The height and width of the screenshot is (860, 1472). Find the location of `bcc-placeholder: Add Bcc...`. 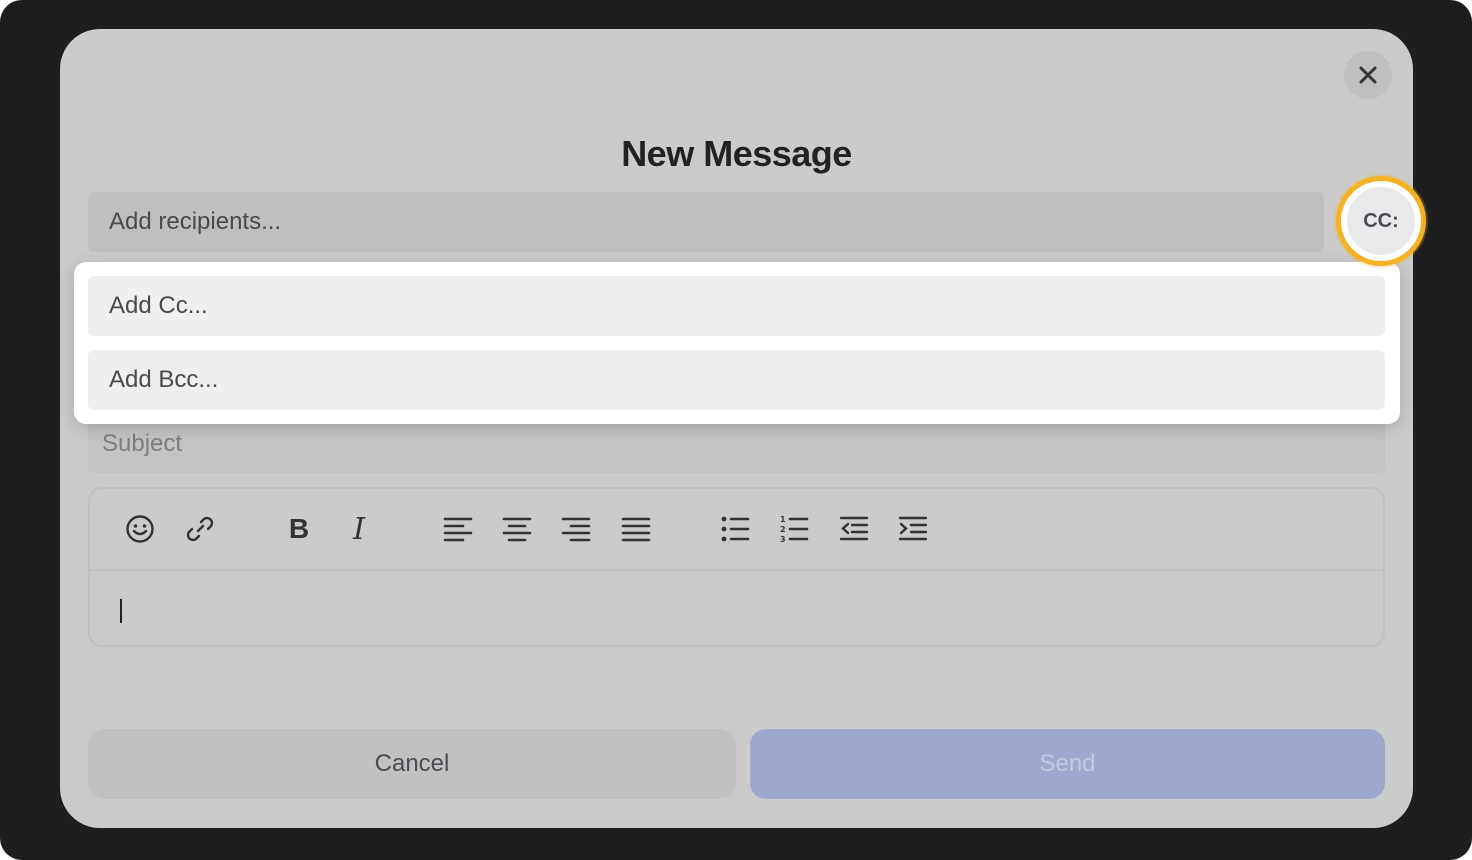

bcc-placeholder: Add Bcc... is located at coordinates (164, 379).